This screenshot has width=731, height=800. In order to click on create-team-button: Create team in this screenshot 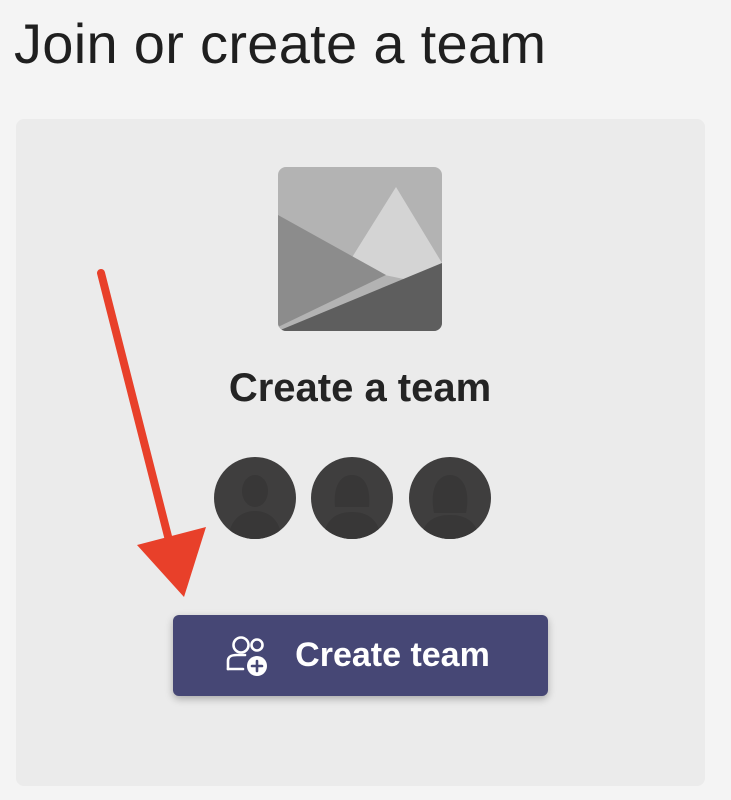, I will do `click(360, 655)`.